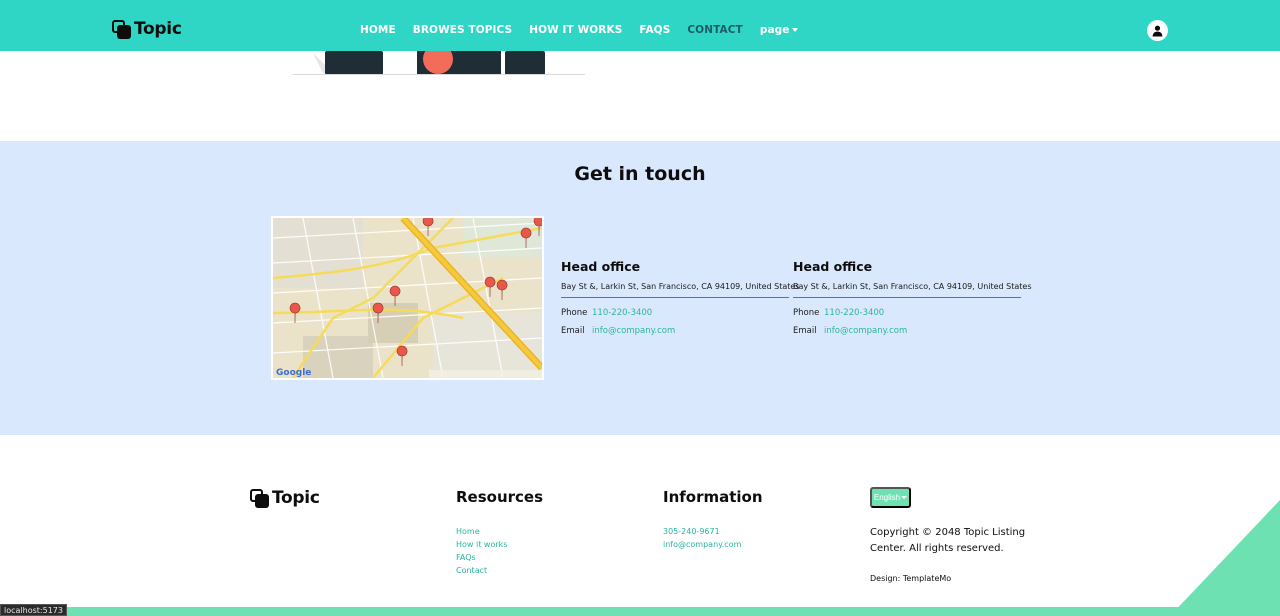  I want to click on design-credit: Design: TemplateMo, so click(911, 578).